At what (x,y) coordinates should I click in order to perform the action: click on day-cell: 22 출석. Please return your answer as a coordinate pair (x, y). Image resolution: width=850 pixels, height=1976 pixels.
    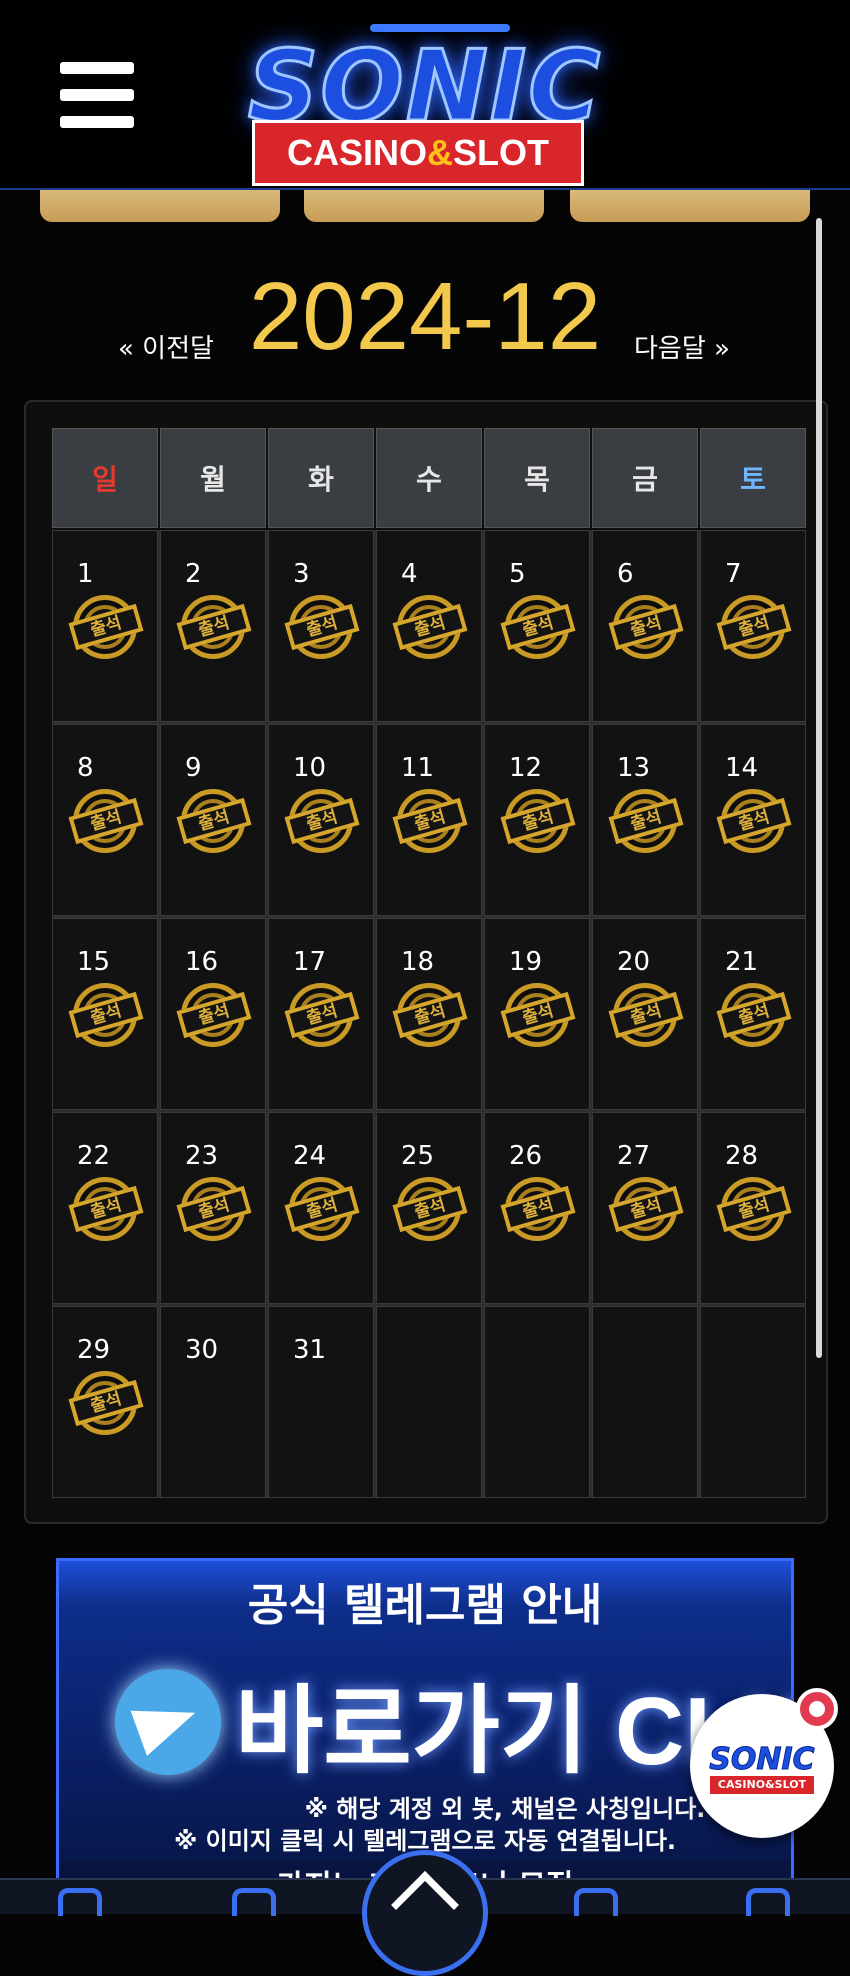
    Looking at the image, I should click on (105, 1208).